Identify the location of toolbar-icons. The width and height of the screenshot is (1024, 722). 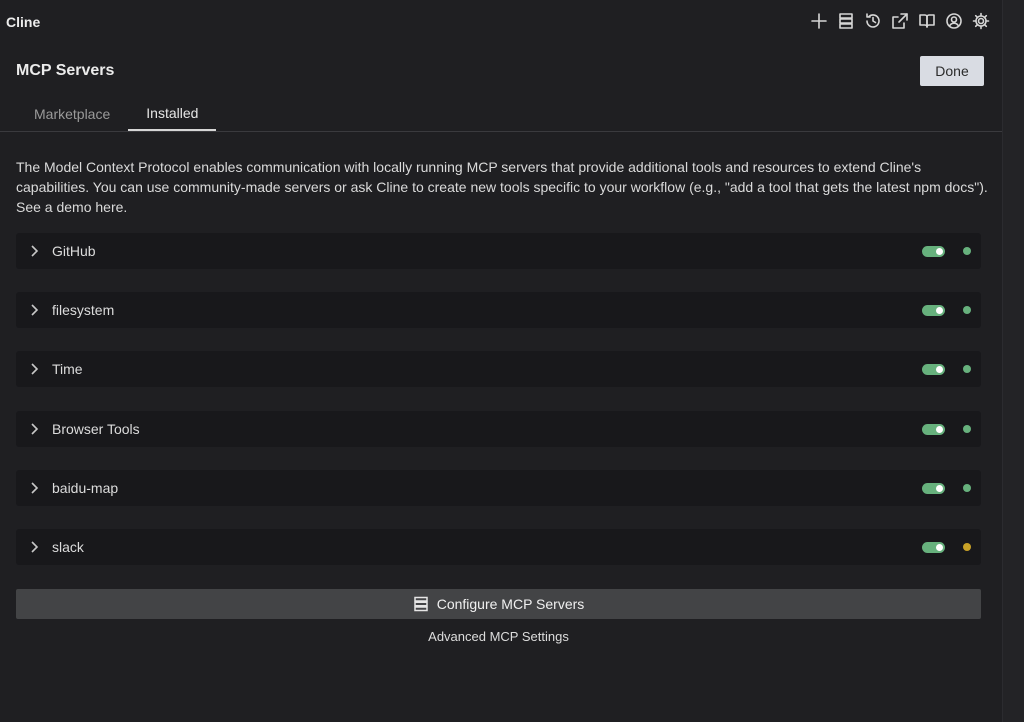
(899, 20).